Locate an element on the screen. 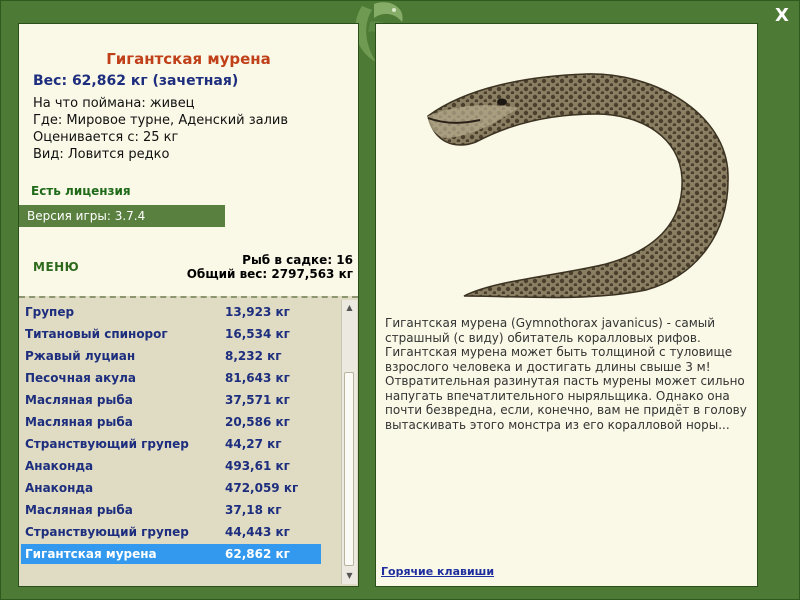 The image size is (800, 600). catch-weight: 62,862 кг is located at coordinates (257, 554).